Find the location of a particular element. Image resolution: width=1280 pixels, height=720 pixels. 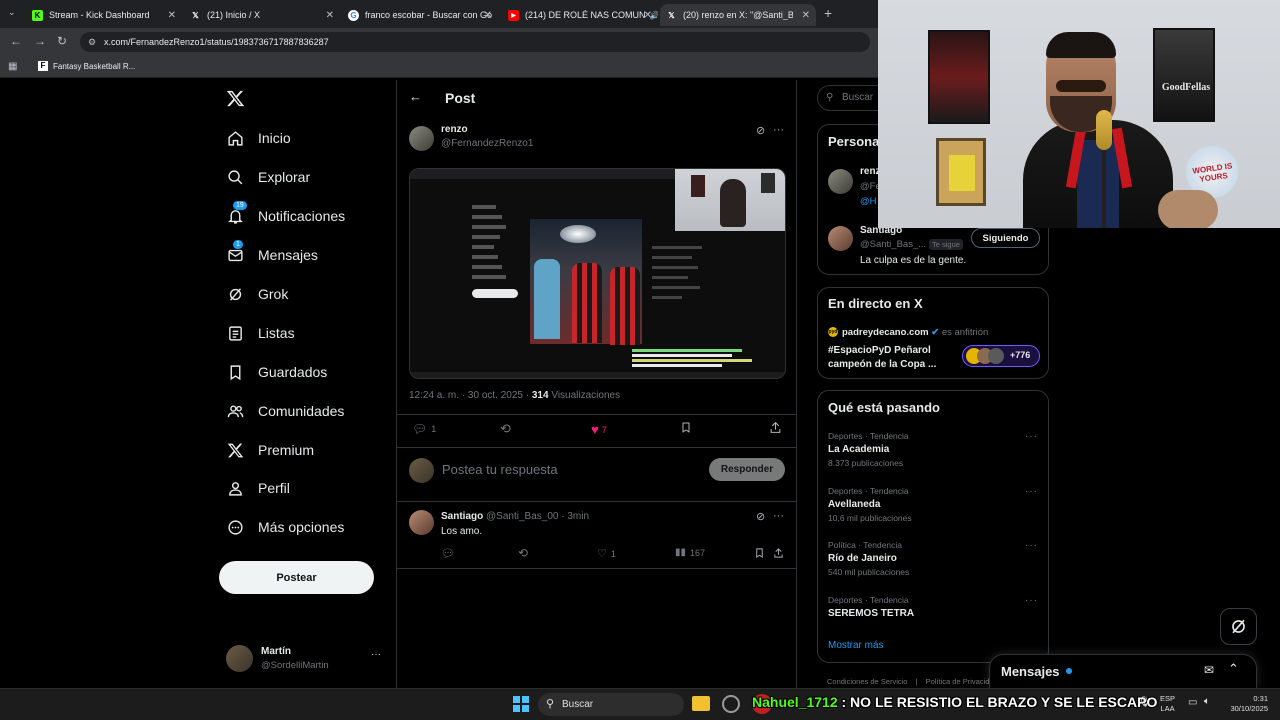

language-indicator: ESP LAA is located at coordinates (1167, 704).